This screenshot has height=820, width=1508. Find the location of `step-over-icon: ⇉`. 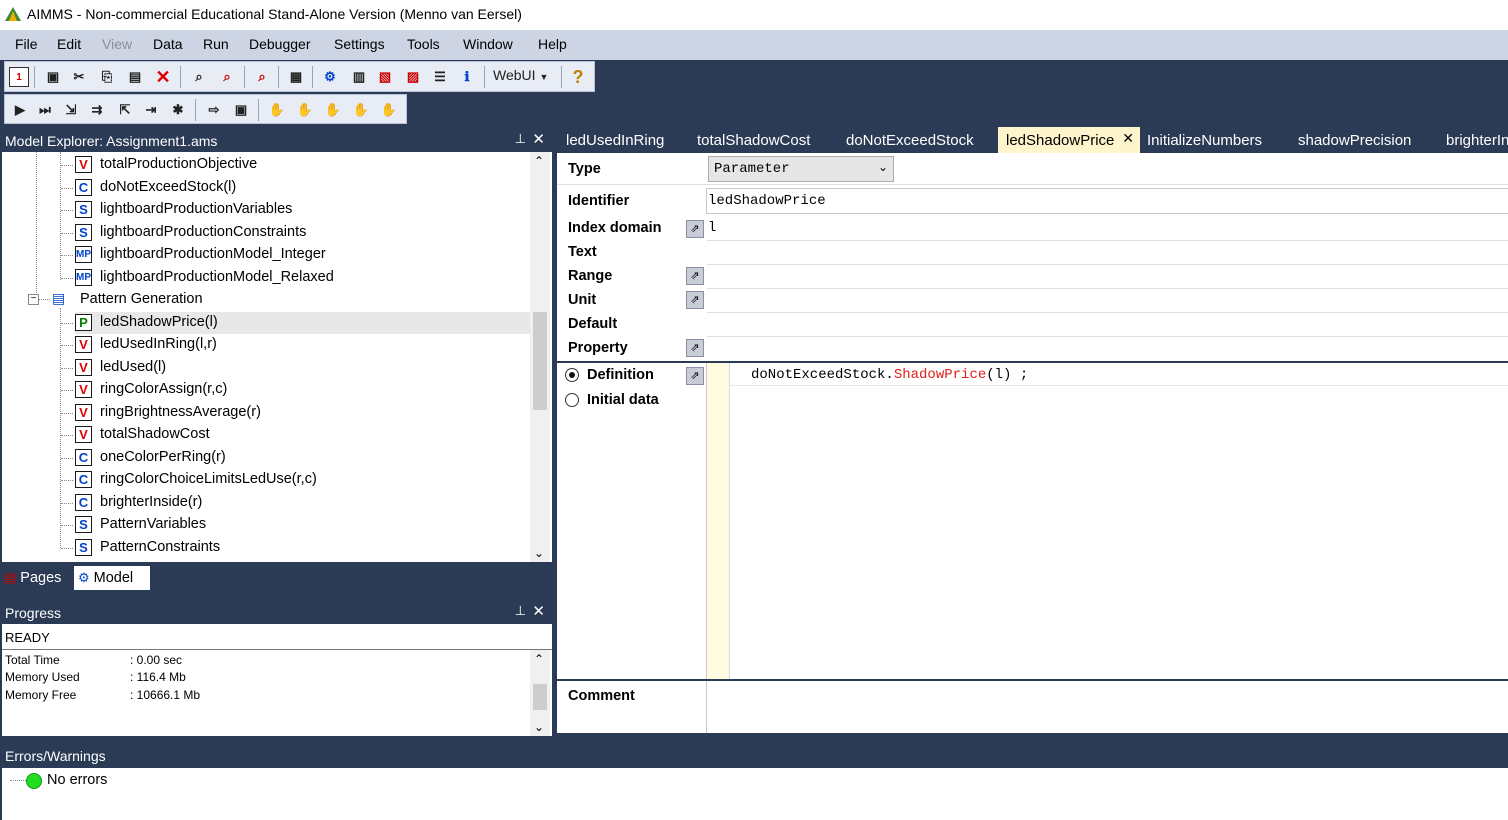

step-over-icon: ⇉ is located at coordinates (97, 110).